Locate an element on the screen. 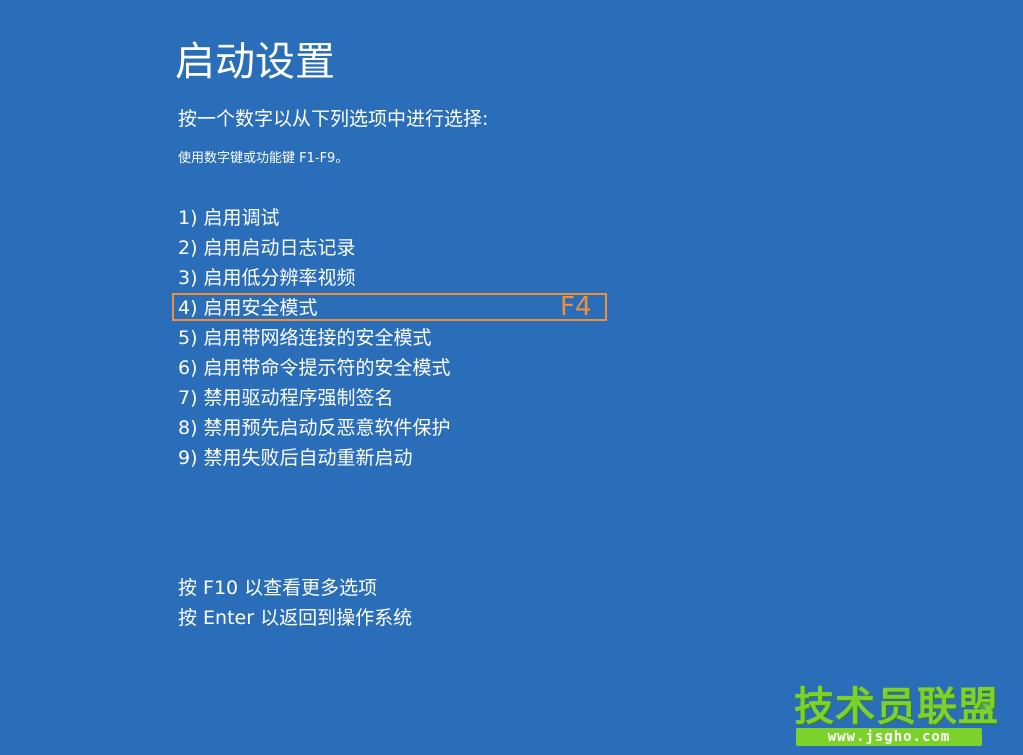 Image resolution: width=1023 pixels, height=755 pixels. key-hint-text: 使用数字键或功能键 F1-F9。 is located at coordinates (263, 158).